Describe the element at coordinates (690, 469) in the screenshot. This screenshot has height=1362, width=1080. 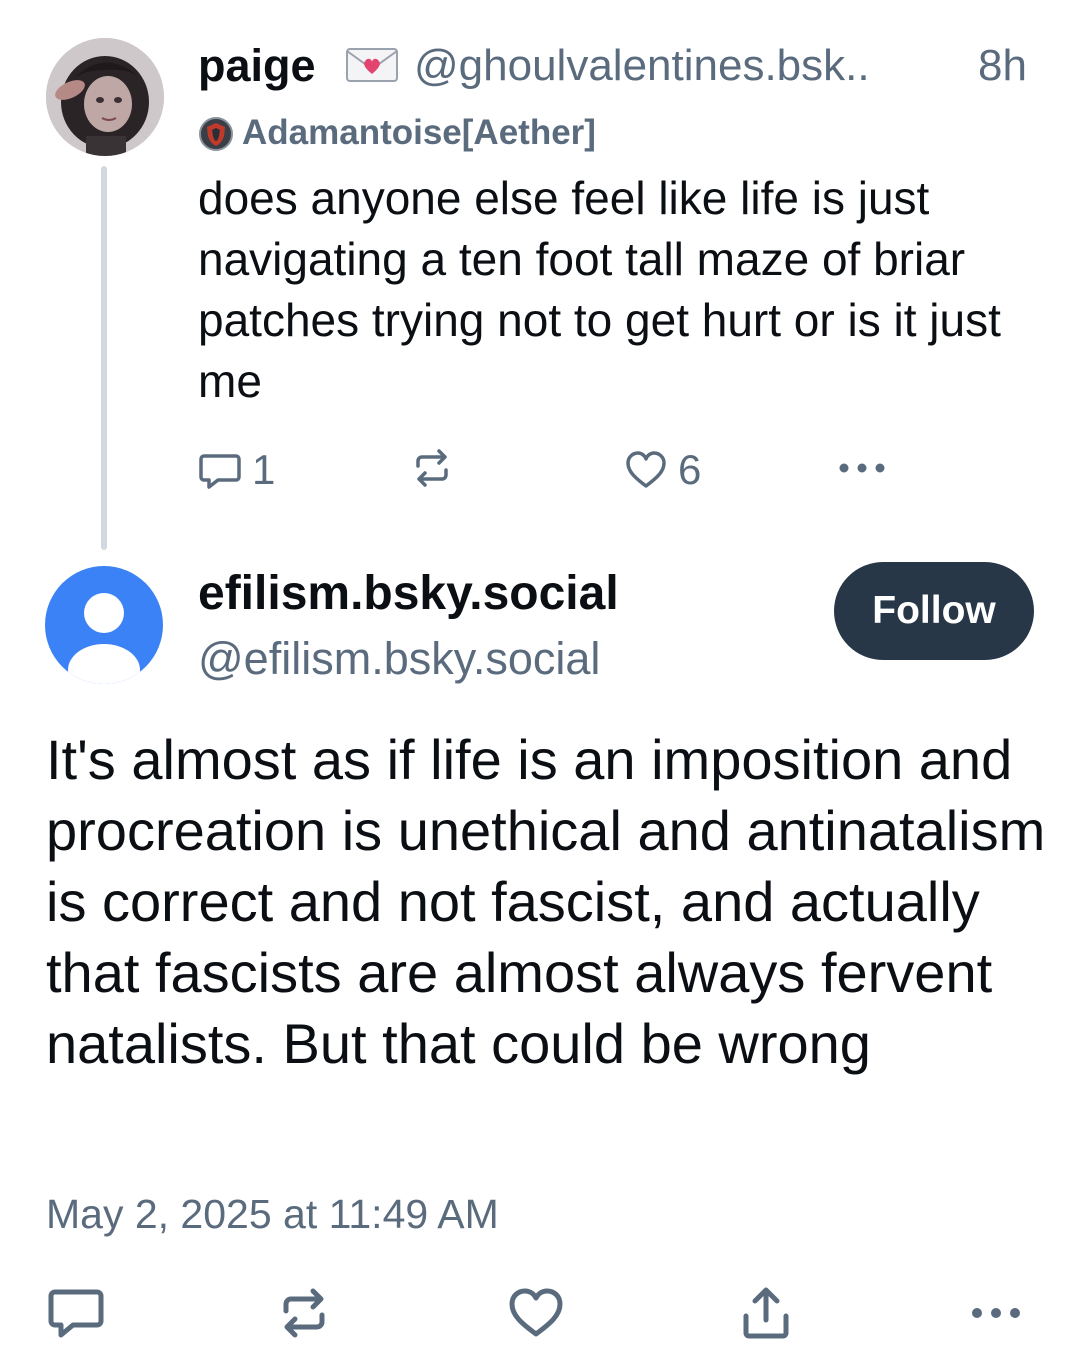
I see `parent-like-count: 6` at that location.